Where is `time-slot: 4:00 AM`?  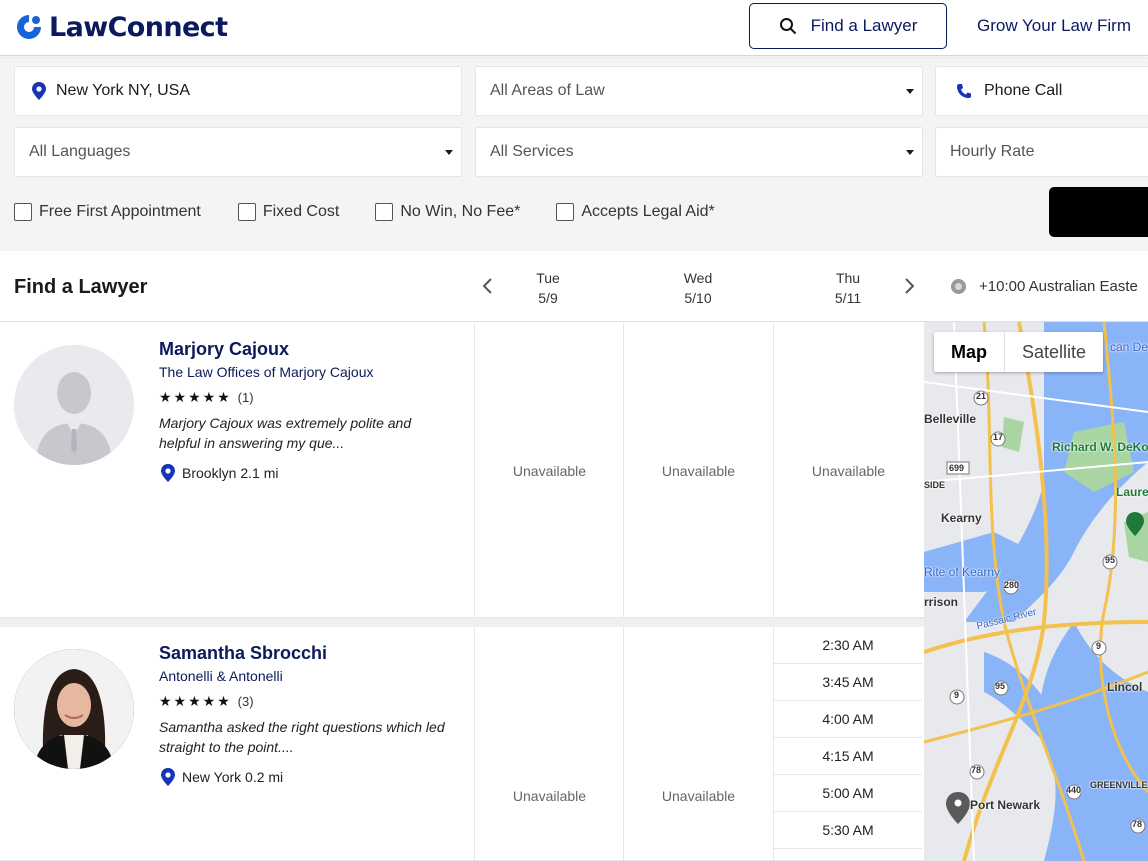 time-slot: 4:00 AM is located at coordinates (848, 719).